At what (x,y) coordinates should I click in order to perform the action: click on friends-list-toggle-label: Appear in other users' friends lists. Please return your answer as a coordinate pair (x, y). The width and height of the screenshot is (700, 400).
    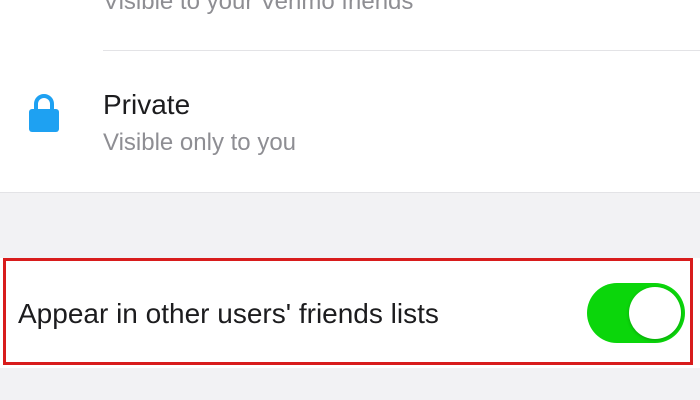
    Looking at the image, I should click on (228, 313).